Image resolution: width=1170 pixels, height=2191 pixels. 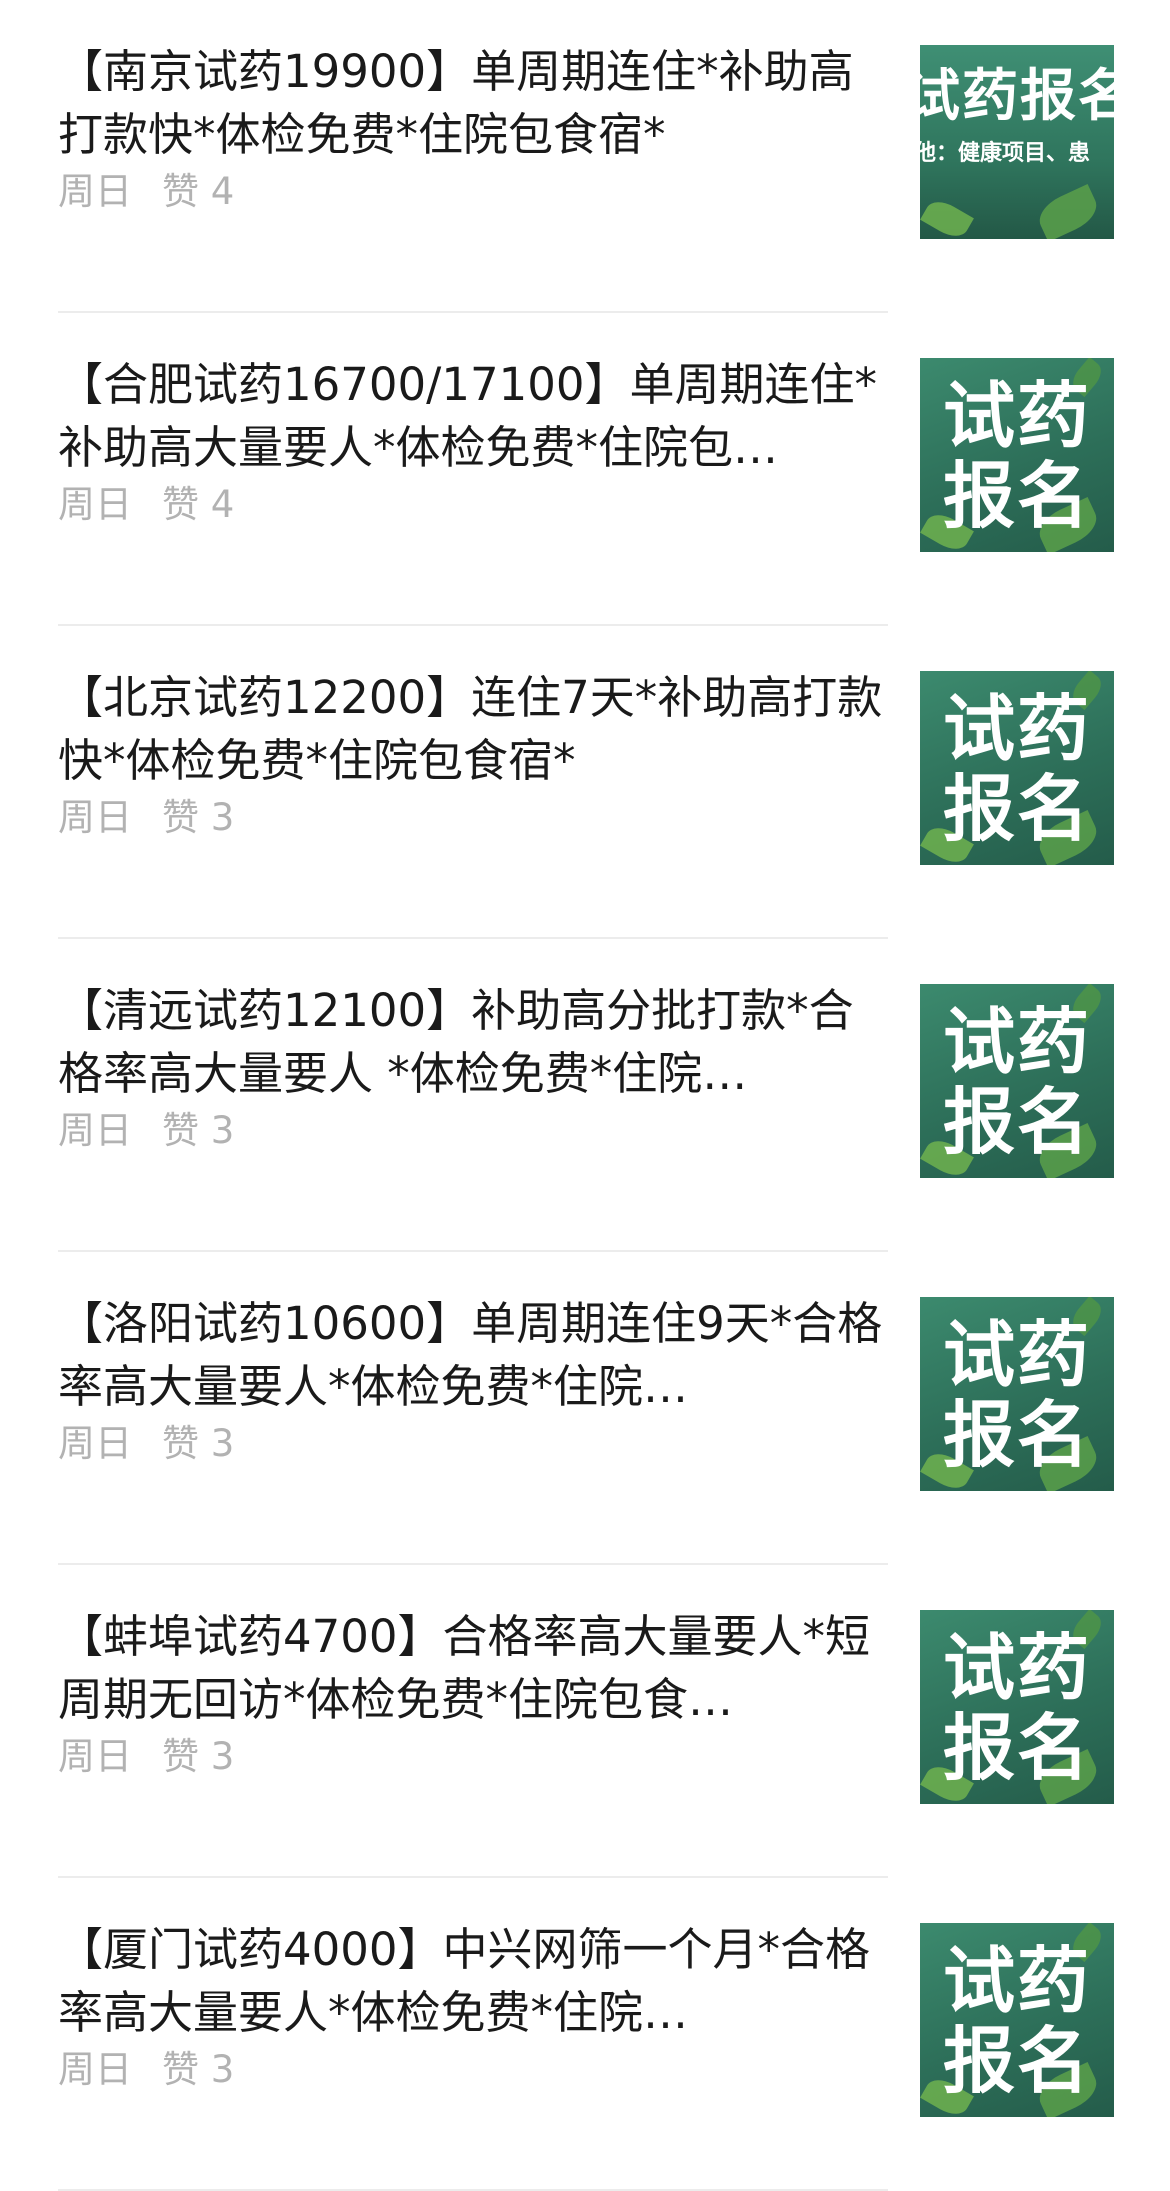 I want to click on article-title: 【北京试药12200】连住7天*补助高打款快*体检免费*住院包食宿*, so click(x=473, y=729).